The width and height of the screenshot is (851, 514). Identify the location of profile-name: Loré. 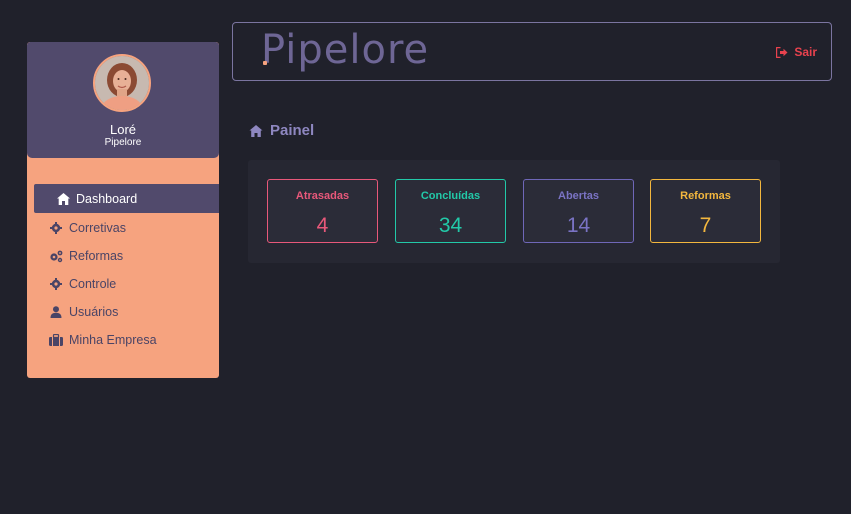
(123, 129).